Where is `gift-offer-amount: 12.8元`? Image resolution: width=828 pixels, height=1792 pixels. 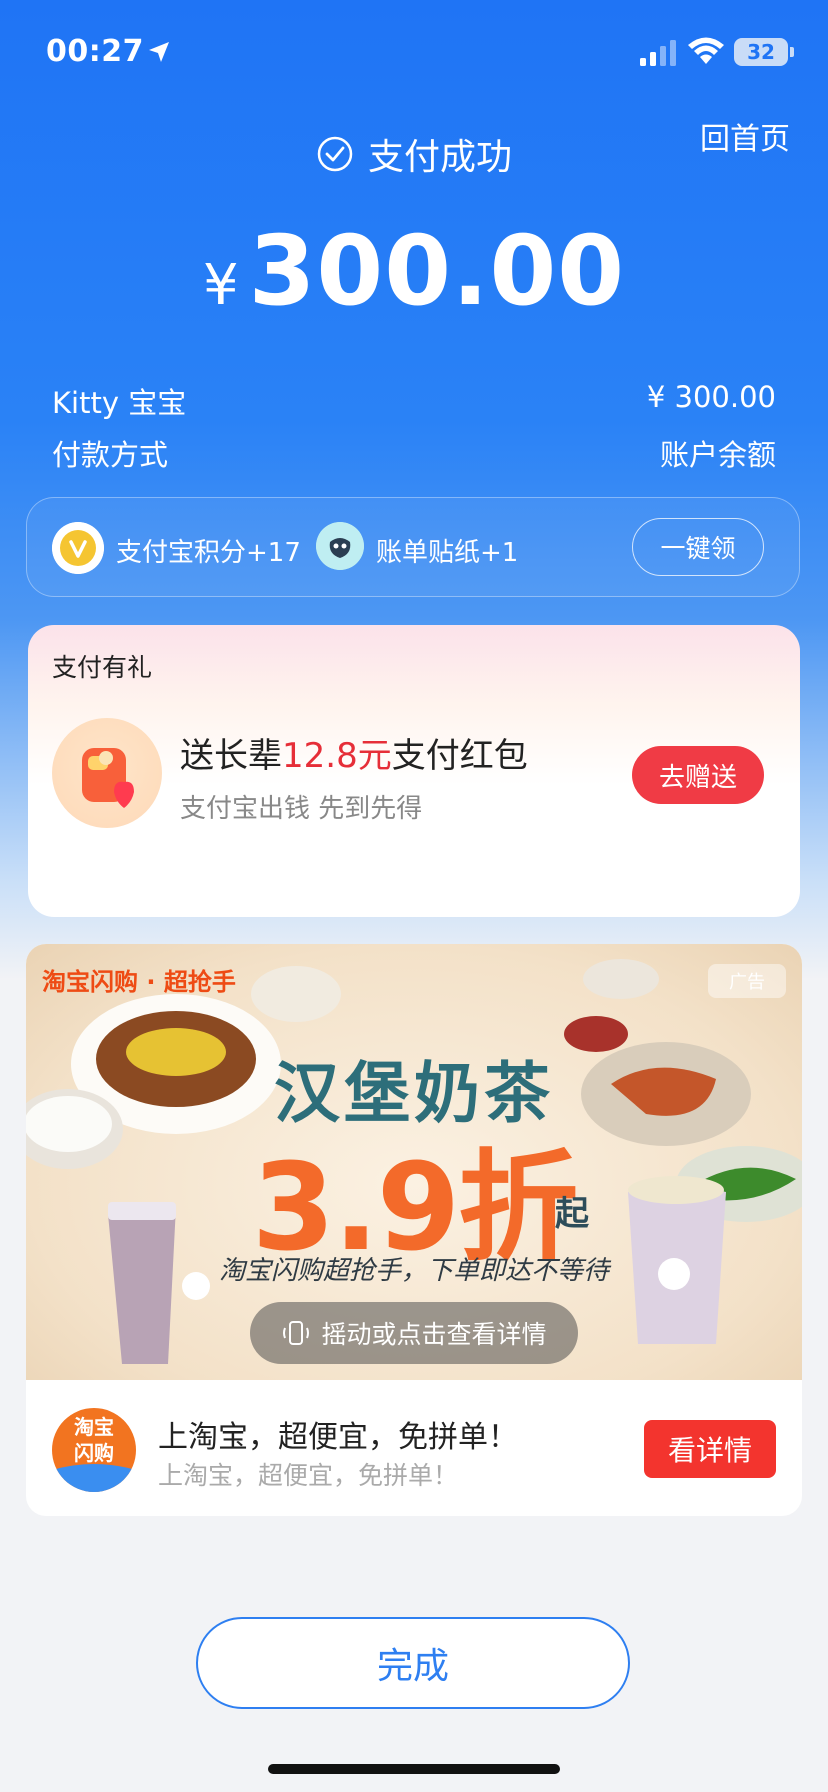 gift-offer-amount: 12.8元 is located at coordinates (337, 756).